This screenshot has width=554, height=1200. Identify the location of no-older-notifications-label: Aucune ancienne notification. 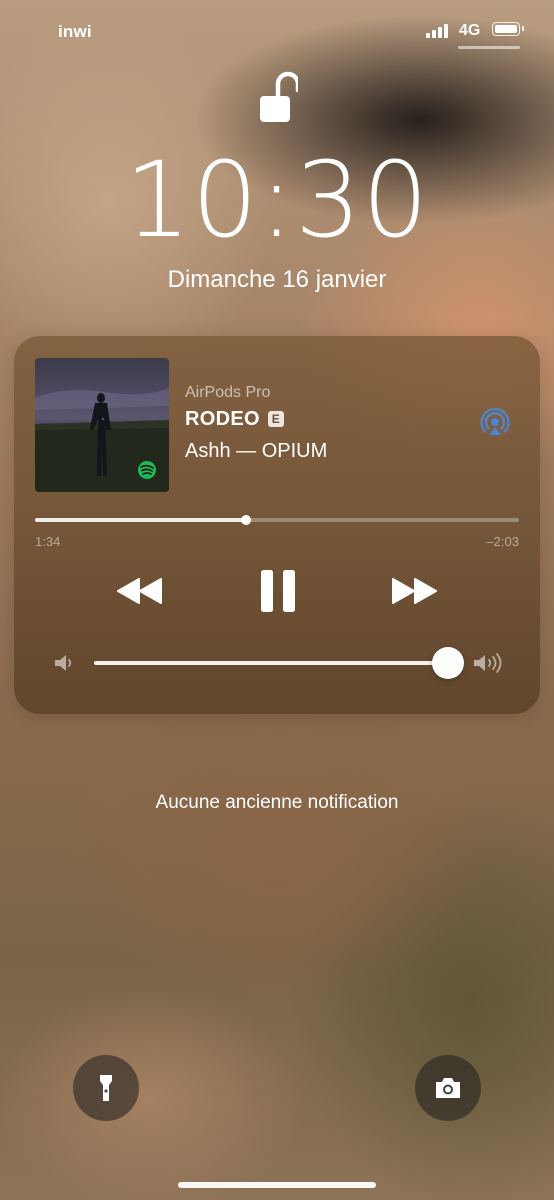
(277, 802).